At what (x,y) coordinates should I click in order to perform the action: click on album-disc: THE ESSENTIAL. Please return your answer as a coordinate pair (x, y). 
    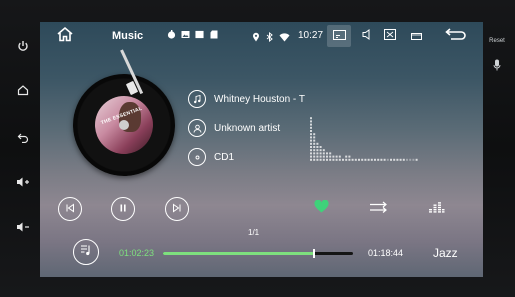
    Looking at the image, I should click on (124, 125).